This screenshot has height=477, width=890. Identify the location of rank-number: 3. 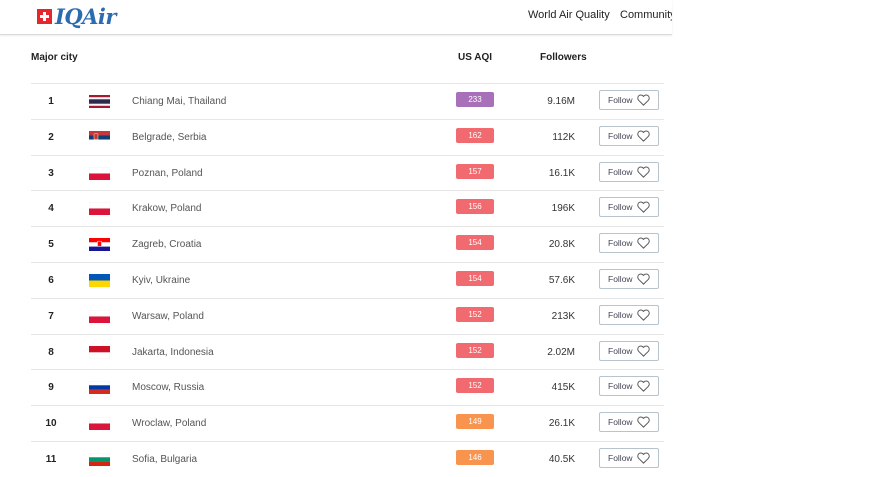
(51, 173).